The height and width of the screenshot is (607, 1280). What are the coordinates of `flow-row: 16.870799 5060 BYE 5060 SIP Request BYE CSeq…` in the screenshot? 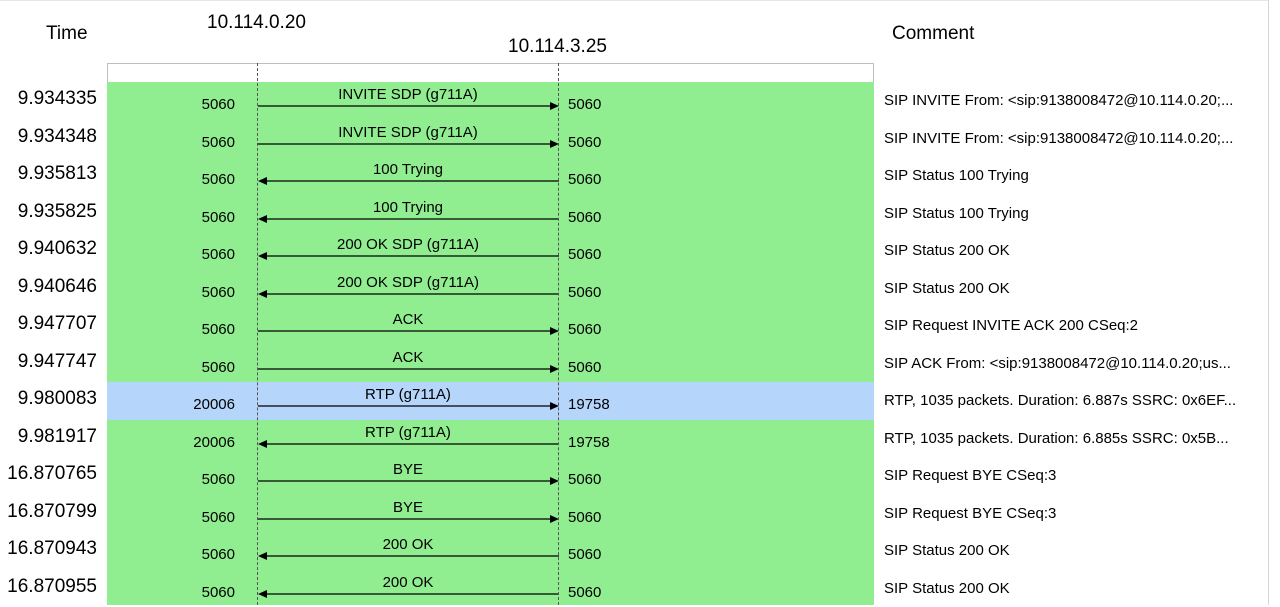 It's located at (634, 514).